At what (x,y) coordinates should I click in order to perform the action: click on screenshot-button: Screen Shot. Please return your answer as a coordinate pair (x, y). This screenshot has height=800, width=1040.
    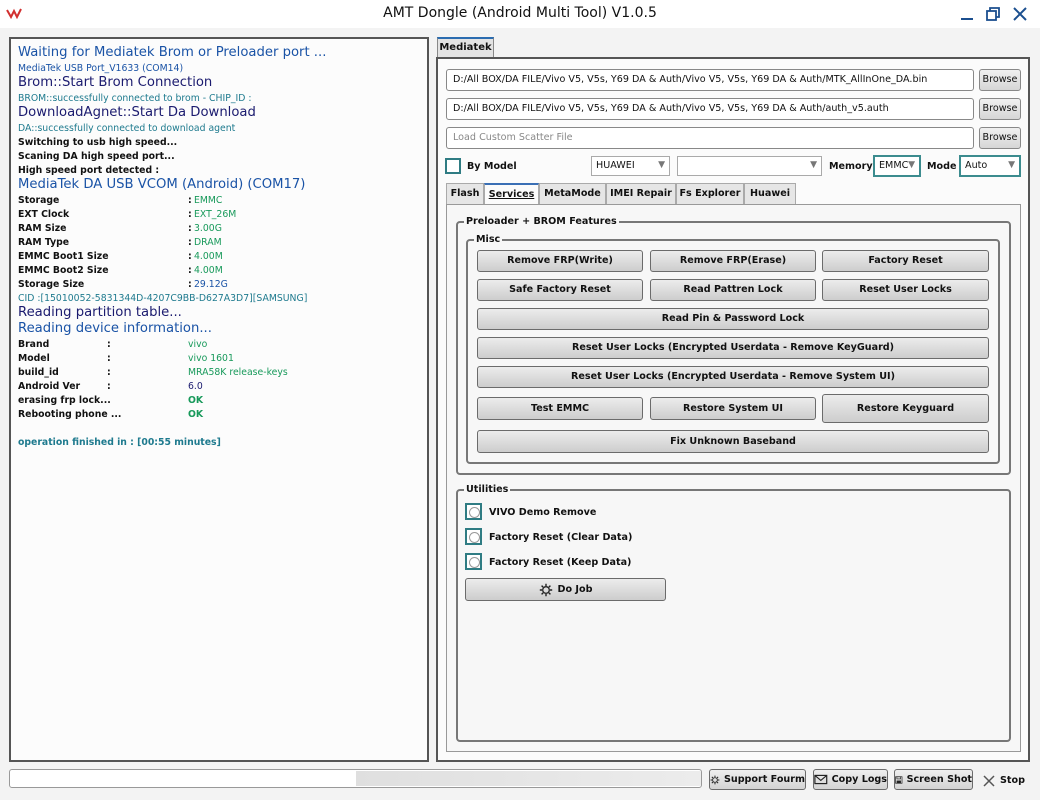
    Looking at the image, I should click on (933, 779).